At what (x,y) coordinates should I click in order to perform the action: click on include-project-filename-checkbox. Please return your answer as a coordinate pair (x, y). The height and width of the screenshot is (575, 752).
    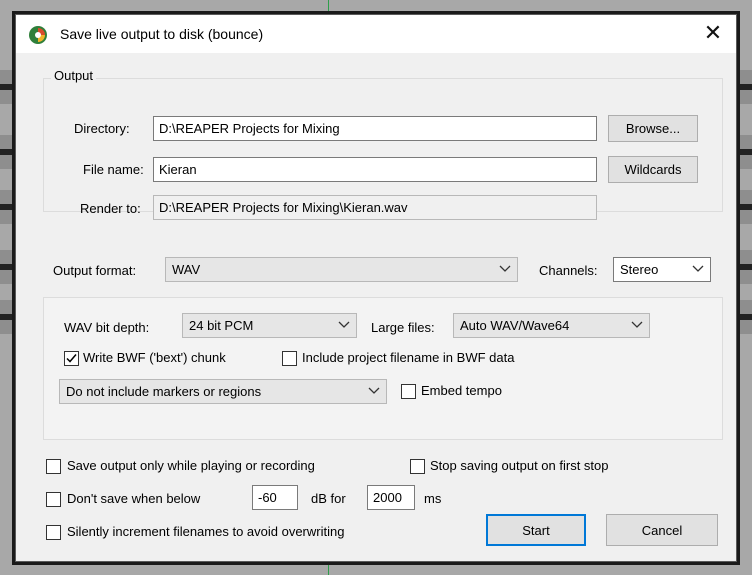
    Looking at the image, I should click on (289, 358).